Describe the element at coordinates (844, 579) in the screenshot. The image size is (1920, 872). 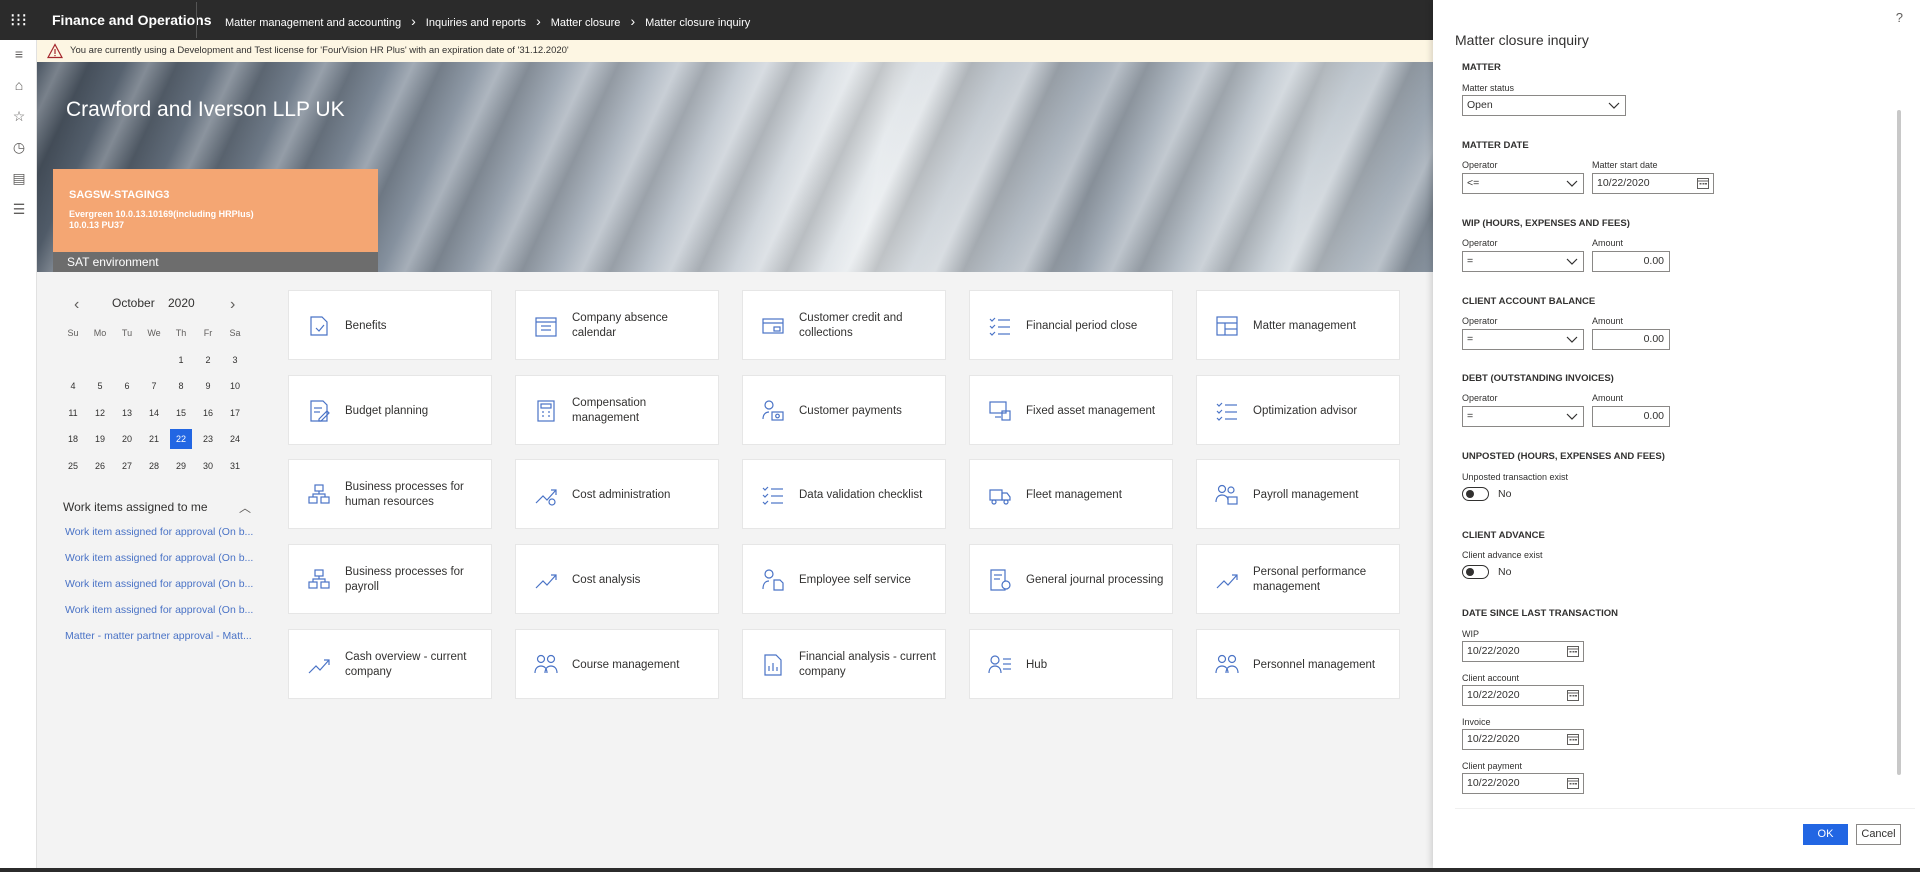
I see `workspace-tile: Employee self service` at that location.